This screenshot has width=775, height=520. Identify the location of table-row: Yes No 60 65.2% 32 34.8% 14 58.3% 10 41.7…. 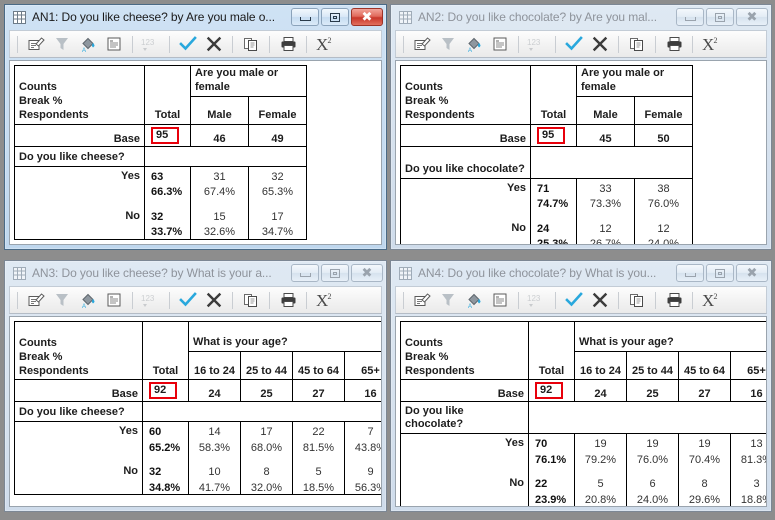
(197, 458).